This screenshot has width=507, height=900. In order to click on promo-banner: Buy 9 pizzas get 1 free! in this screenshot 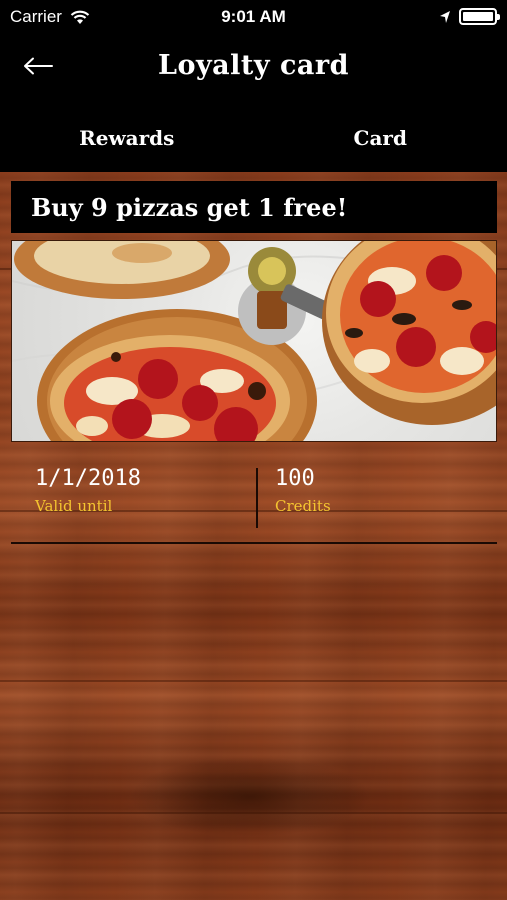, I will do `click(254, 207)`.